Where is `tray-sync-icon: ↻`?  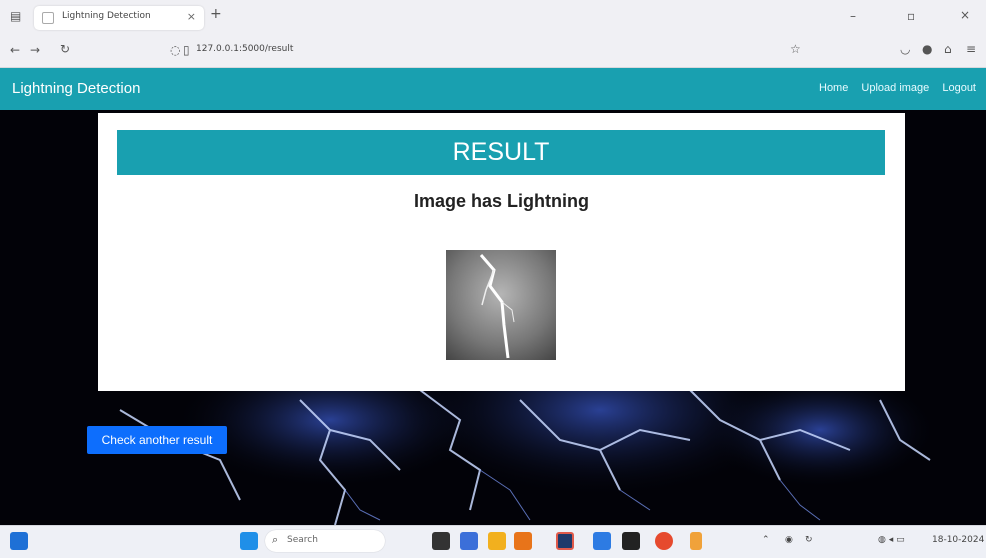 tray-sync-icon: ↻ is located at coordinates (809, 540).